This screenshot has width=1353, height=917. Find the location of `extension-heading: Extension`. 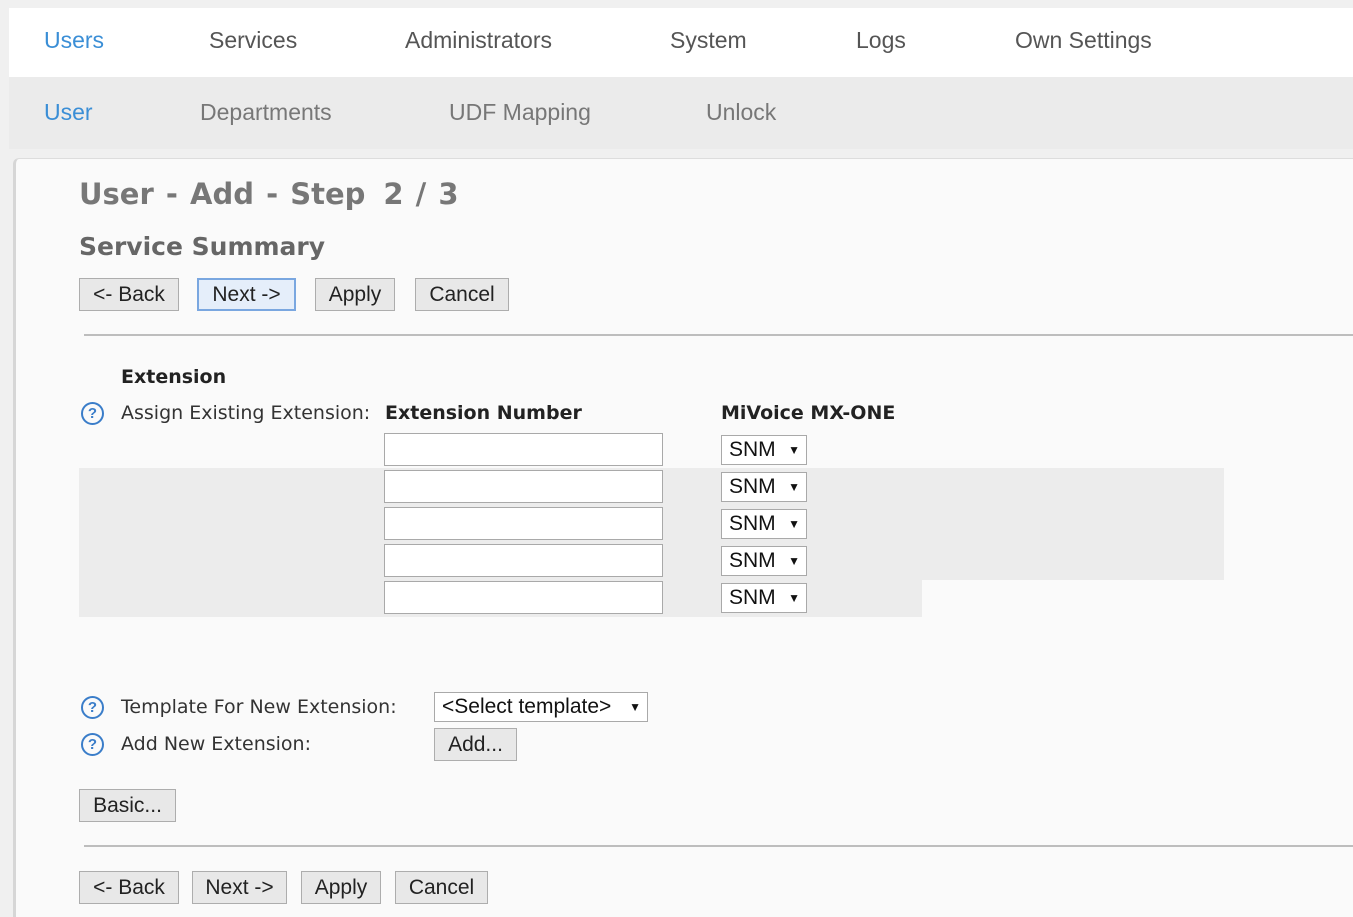

extension-heading: Extension is located at coordinates (174, 377).